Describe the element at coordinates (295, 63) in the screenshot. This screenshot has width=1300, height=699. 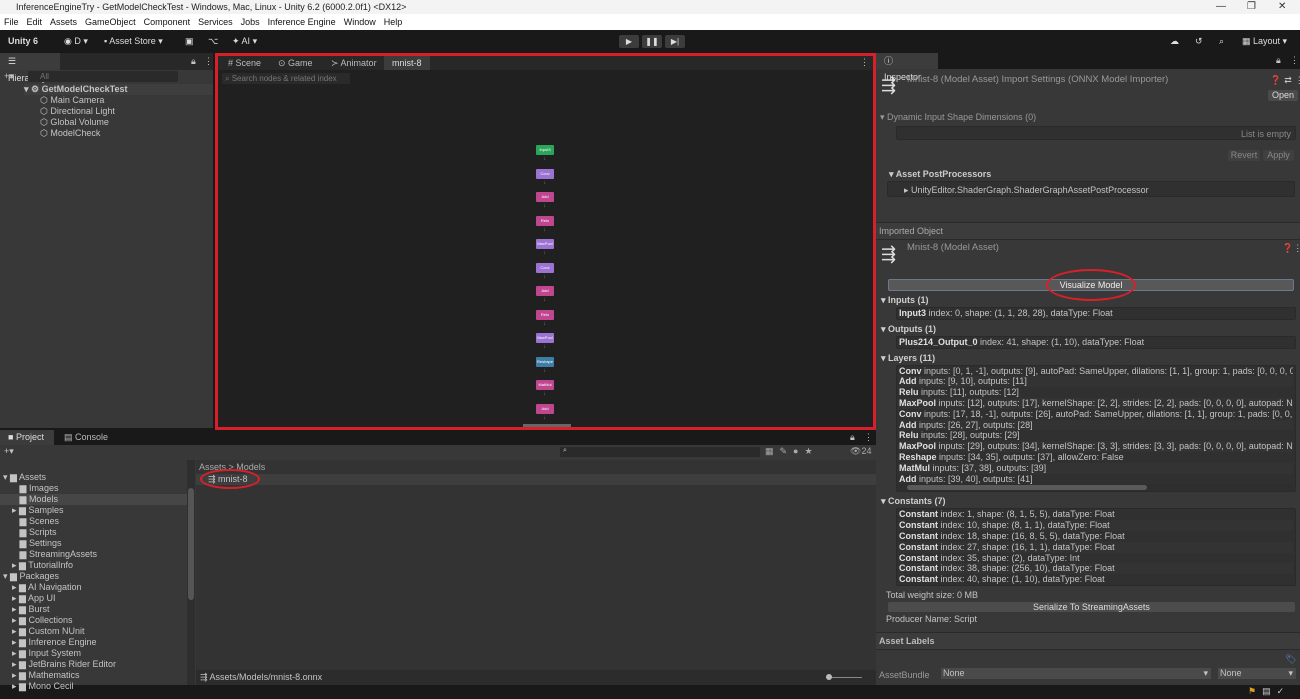
I see `tab-game: ⊙ Game` at that location.